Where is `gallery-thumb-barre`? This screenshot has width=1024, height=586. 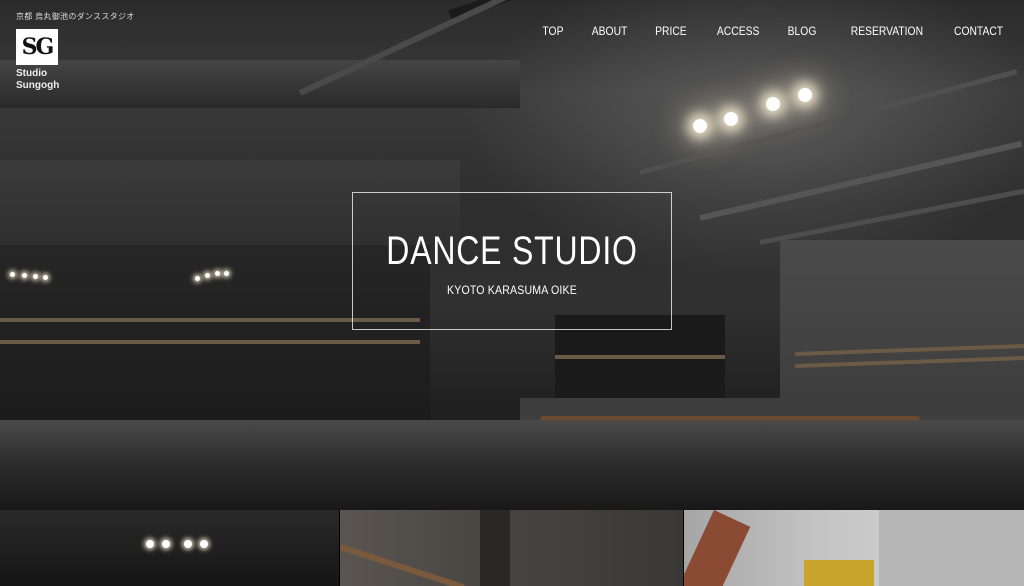
gallery-thumb-barre is located at coordinates (511, 548).